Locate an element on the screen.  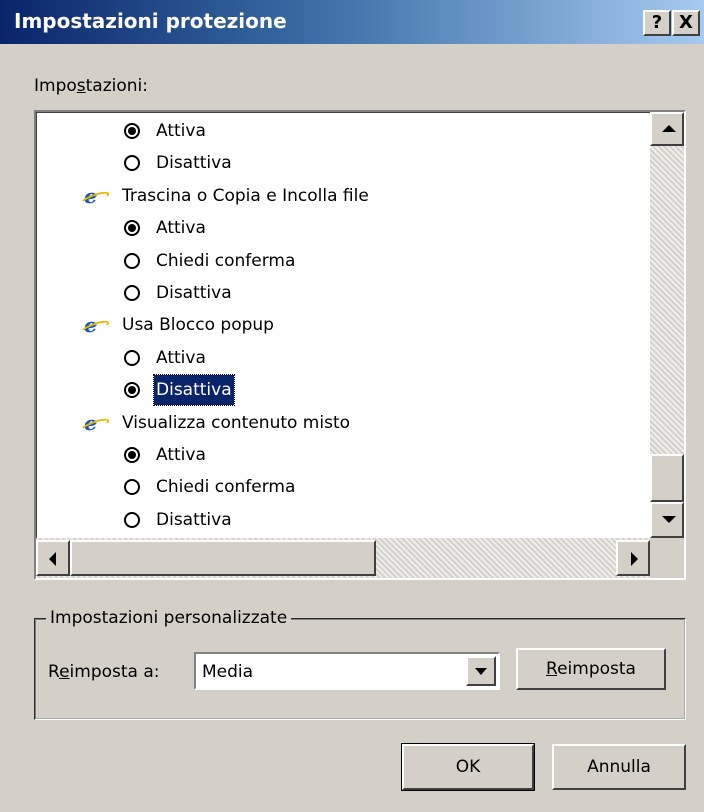
close-button: X is located at coordinates (686, 23).